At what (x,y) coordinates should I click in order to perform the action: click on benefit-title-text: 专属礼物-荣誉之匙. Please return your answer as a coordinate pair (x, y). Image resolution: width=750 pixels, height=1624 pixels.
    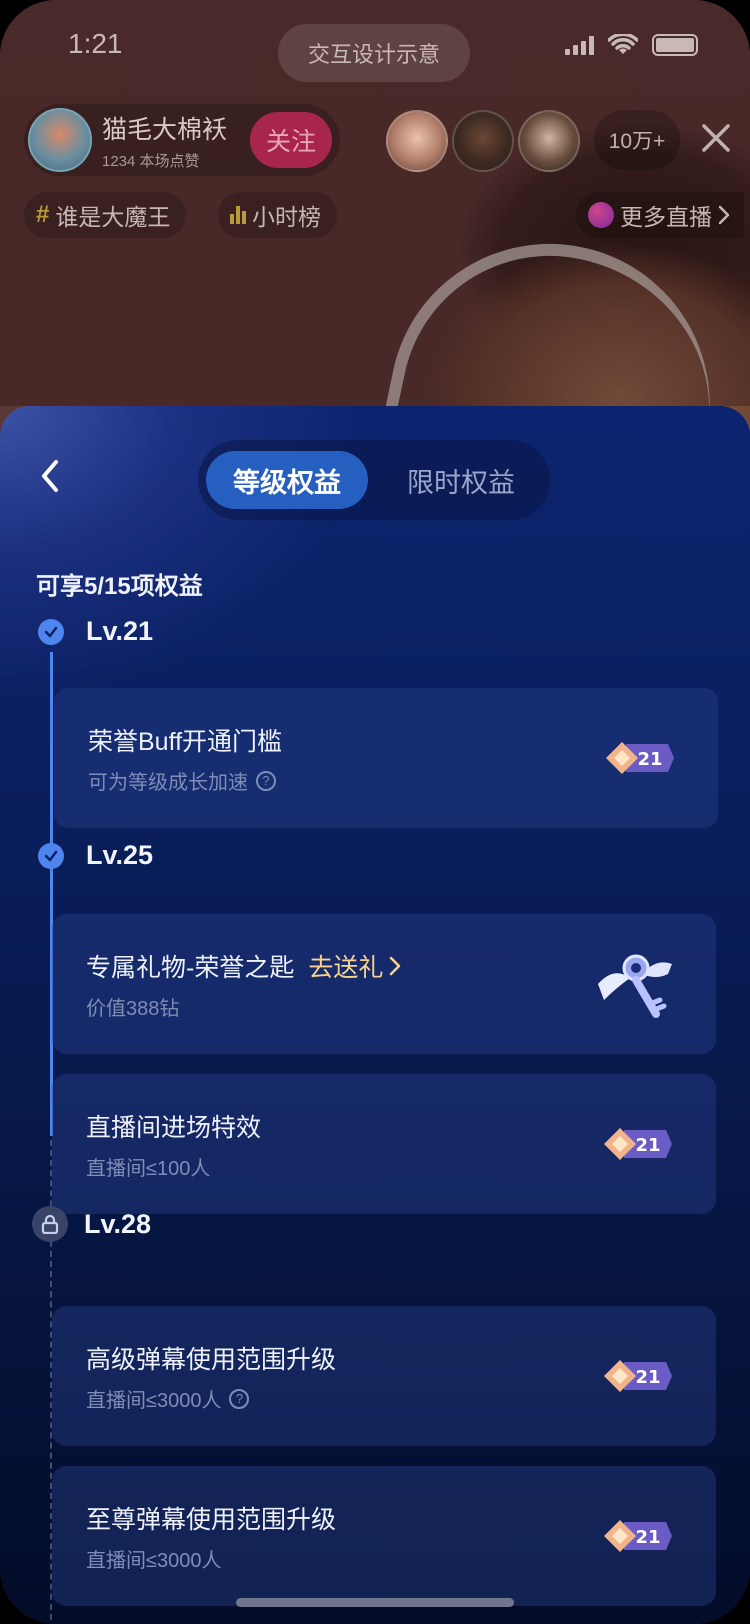
    Looking at the image, I should click on (190, 968).